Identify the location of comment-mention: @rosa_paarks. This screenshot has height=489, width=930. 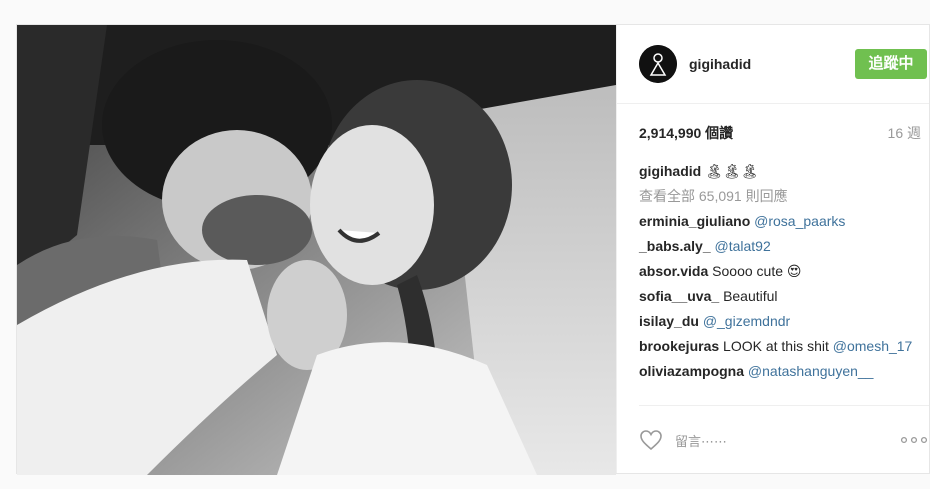
(799, 221).